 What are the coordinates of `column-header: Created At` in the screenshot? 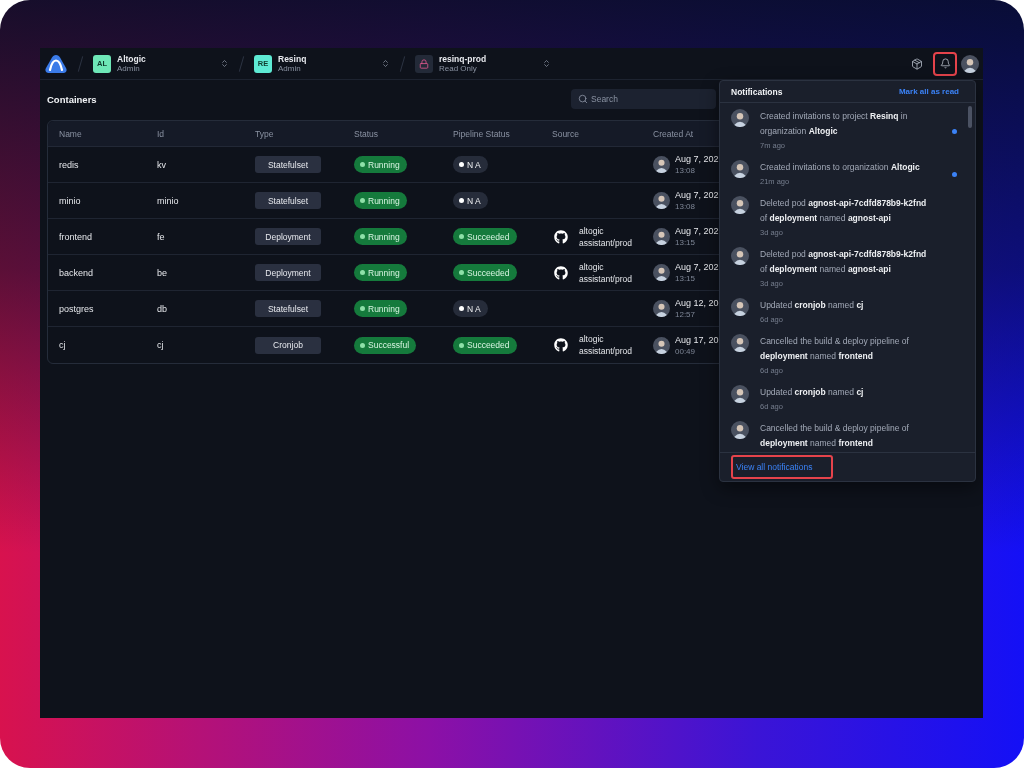 It's located at (673, 133).